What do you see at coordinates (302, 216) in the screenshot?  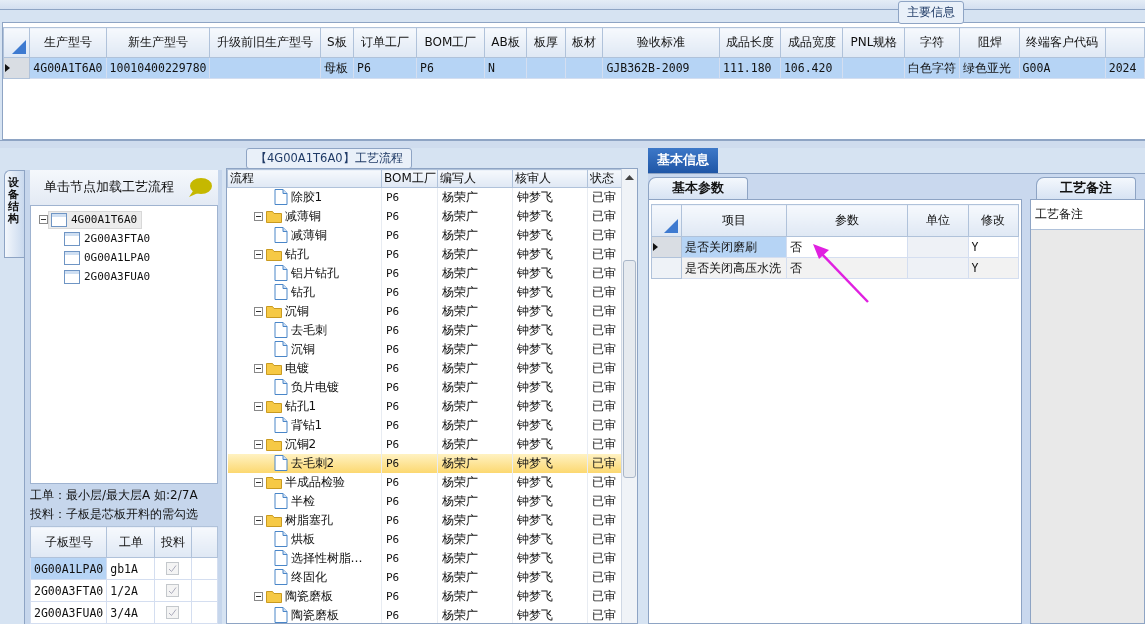 I see `process-step: 减薄铜` at bounding box center [302, 216].